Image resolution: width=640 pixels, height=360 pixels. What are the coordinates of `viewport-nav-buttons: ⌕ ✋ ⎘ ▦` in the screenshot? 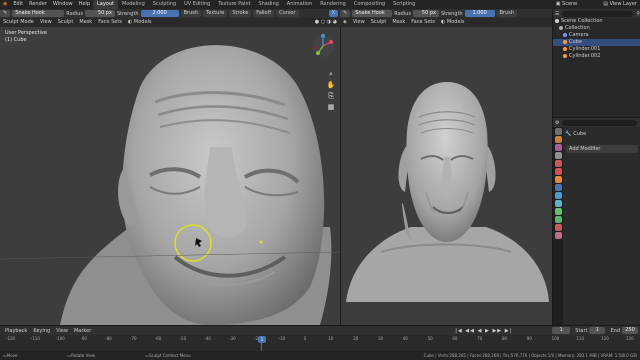 It's located at (331, 91).